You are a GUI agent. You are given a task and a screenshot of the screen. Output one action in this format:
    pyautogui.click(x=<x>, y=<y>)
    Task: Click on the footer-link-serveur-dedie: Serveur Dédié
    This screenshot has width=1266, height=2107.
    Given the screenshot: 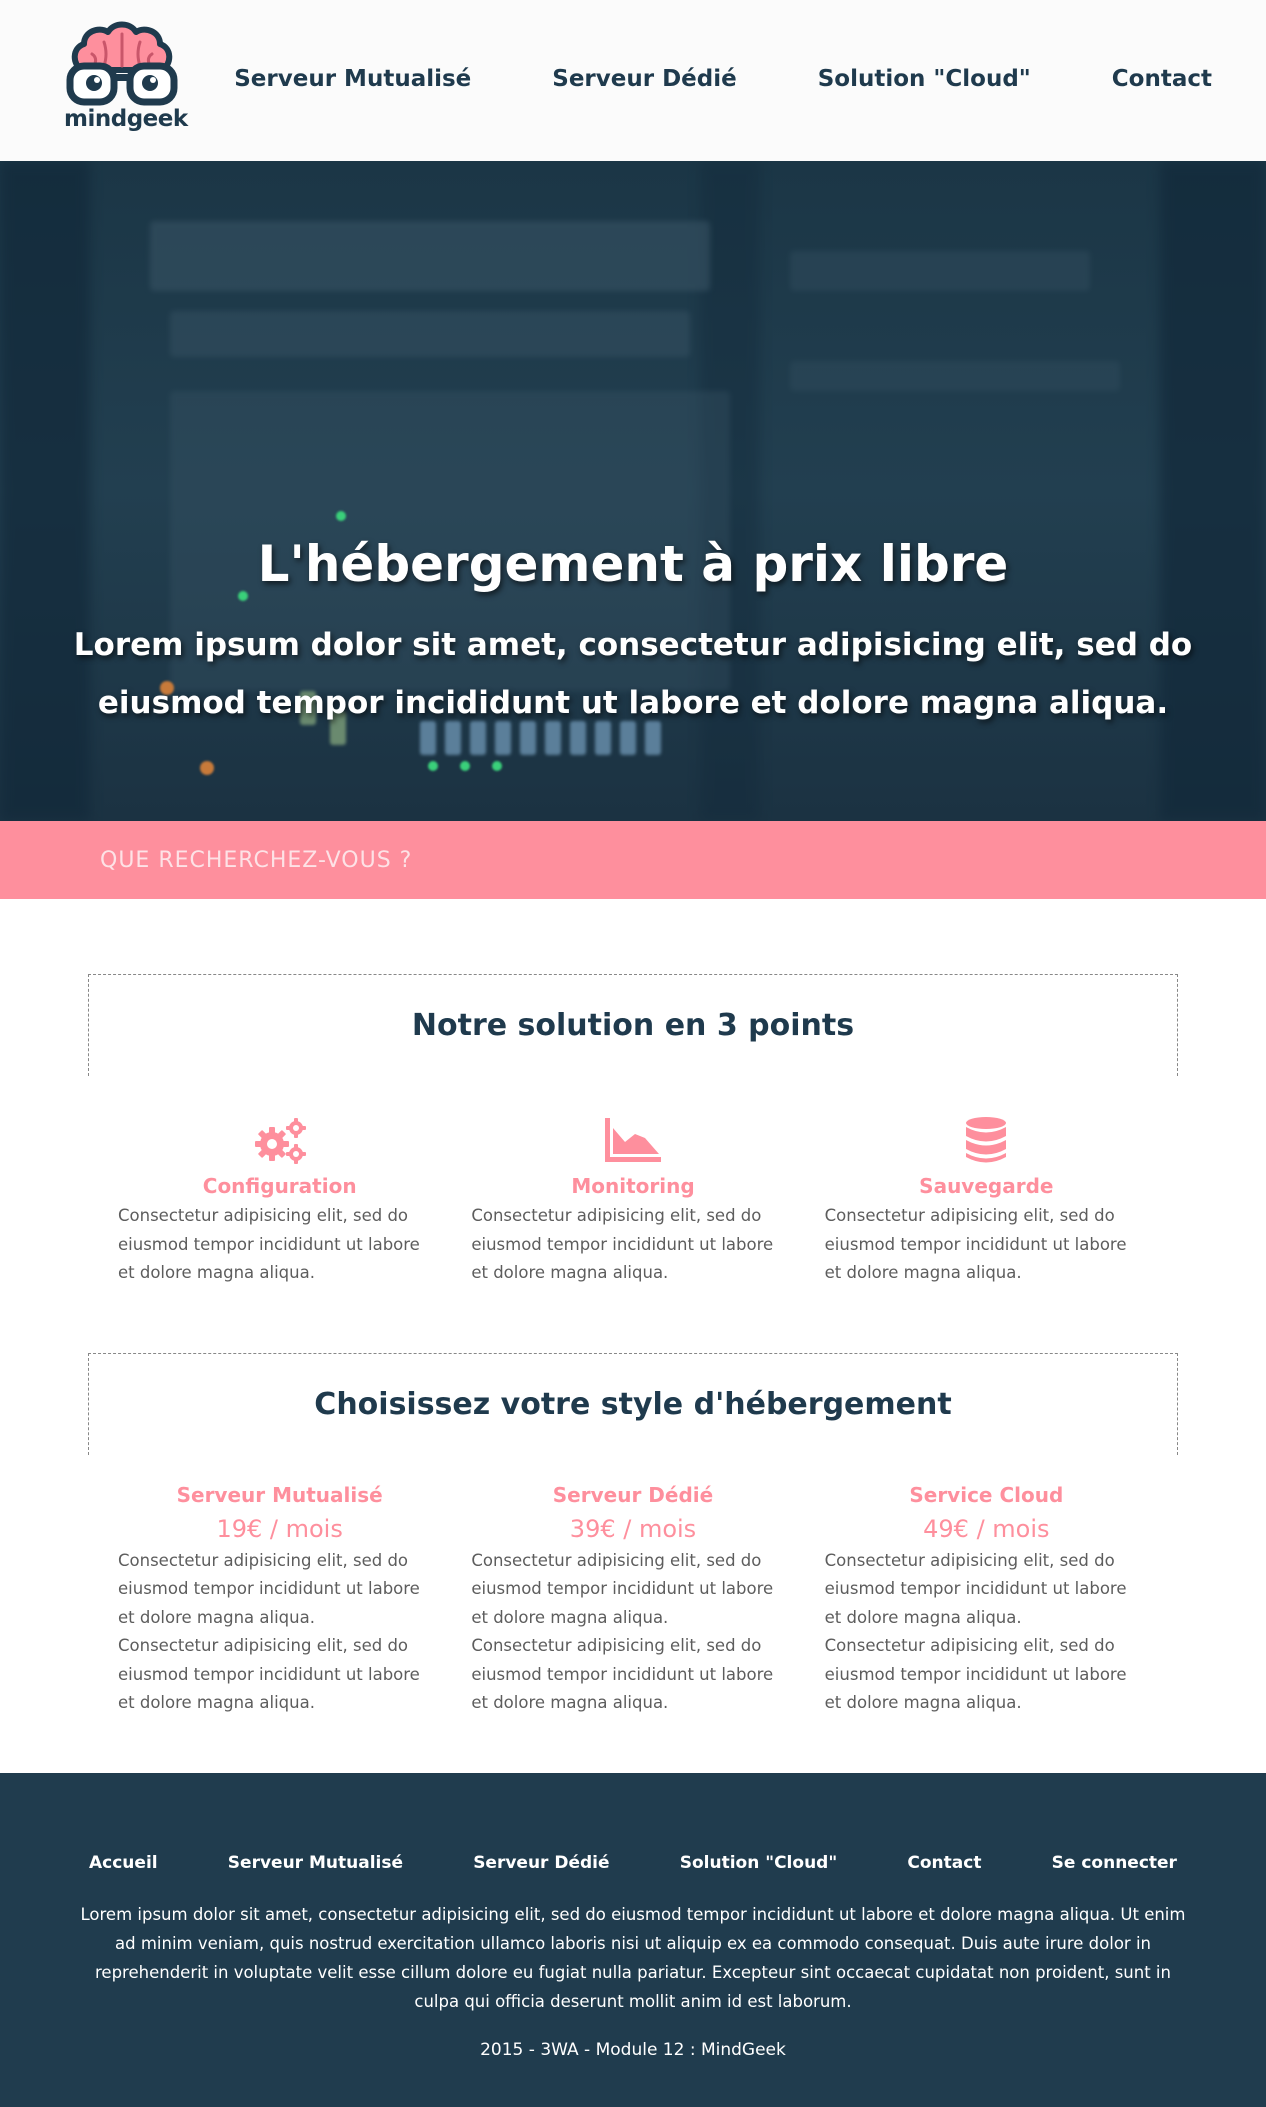 What is the action you would take?
    pyautogui.click(x=541, y=1863)
    